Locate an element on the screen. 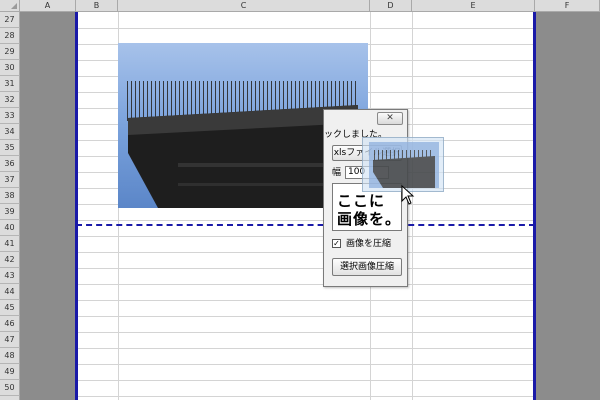 Image resolution: width=600 pixels, height=400 pixels. row-header: 28 is located at coordinates (10, 36).